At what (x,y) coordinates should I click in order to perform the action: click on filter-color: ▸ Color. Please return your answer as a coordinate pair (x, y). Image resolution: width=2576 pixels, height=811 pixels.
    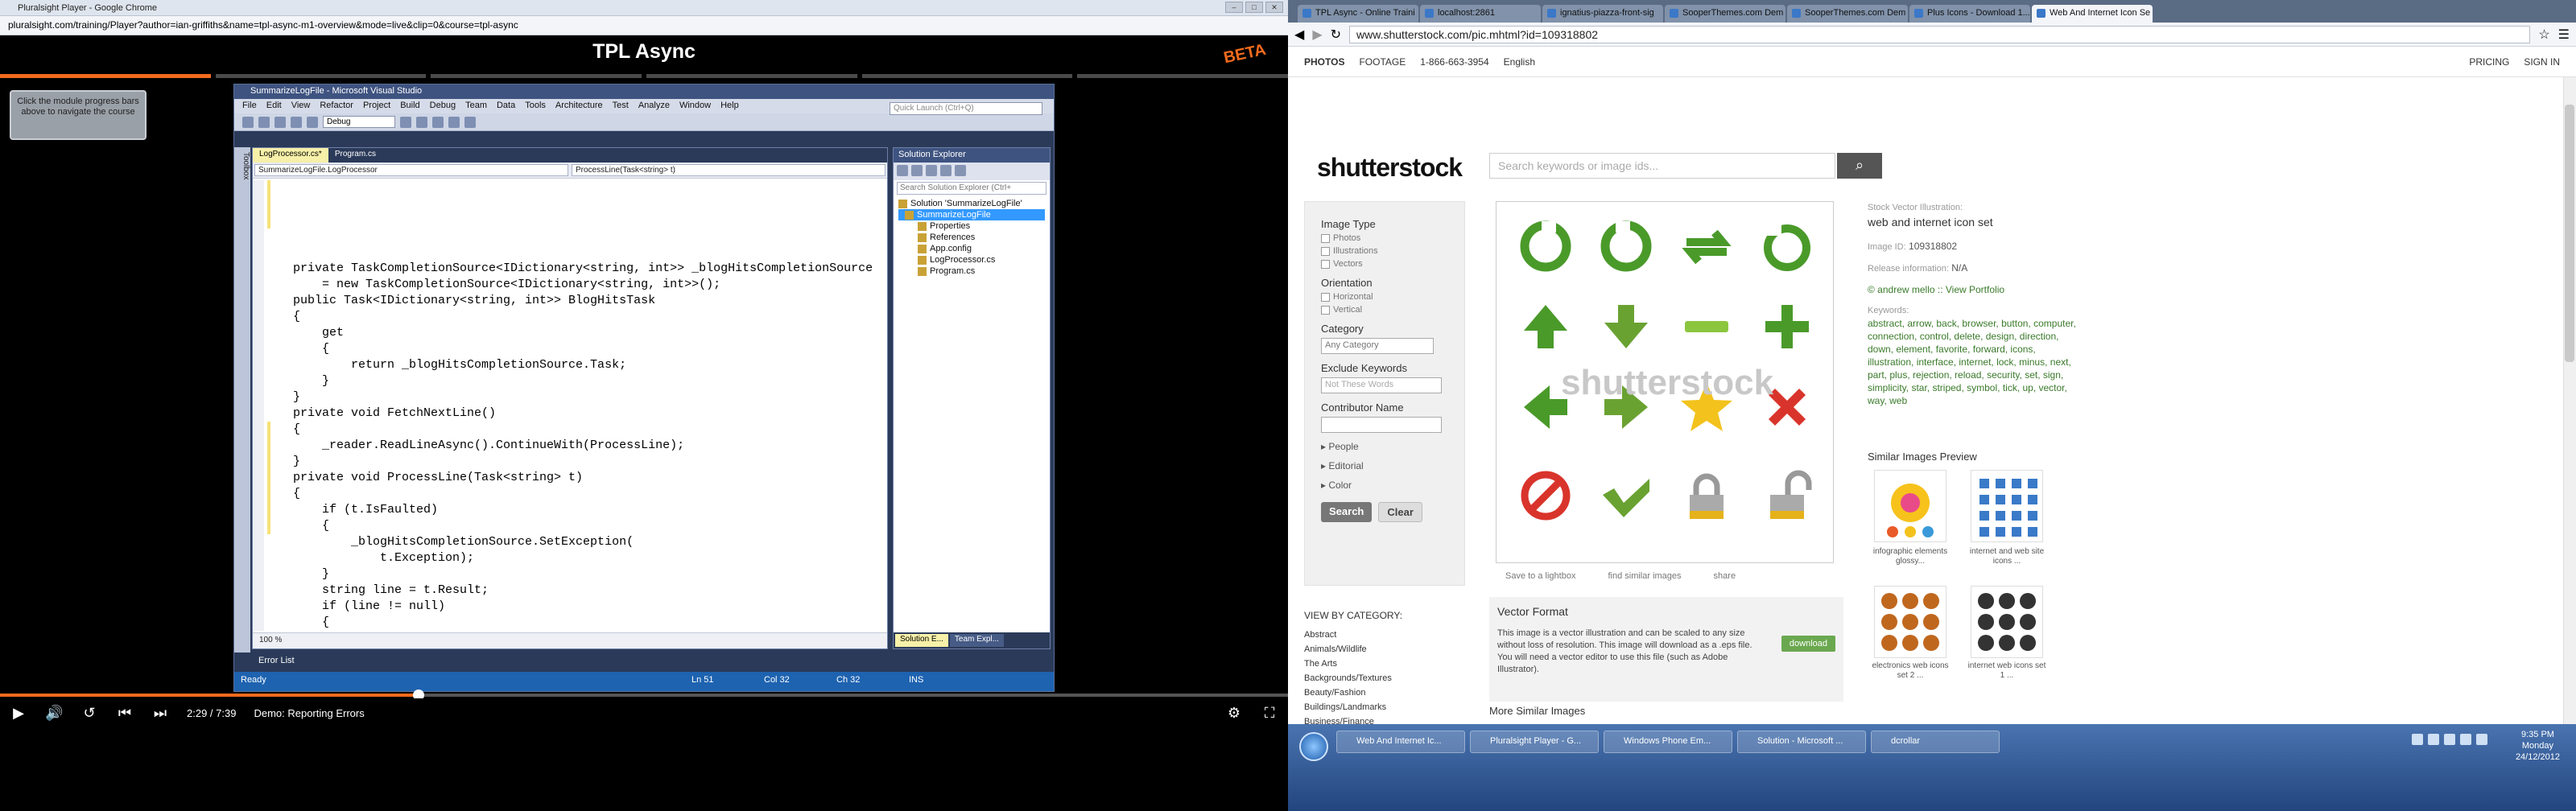
    Looking at the image, I should click on (1384, 485).